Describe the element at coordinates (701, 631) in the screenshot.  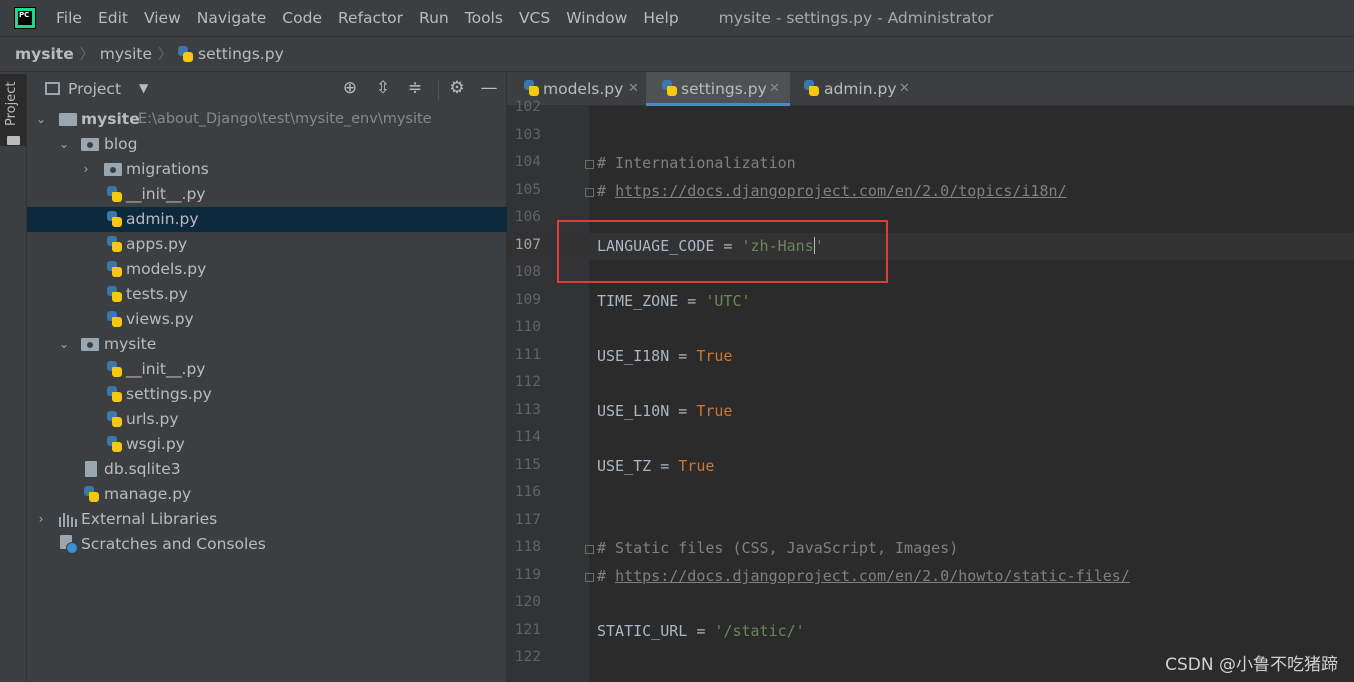
I see `code-line: STATIC_URL = '/static/'` at that location.